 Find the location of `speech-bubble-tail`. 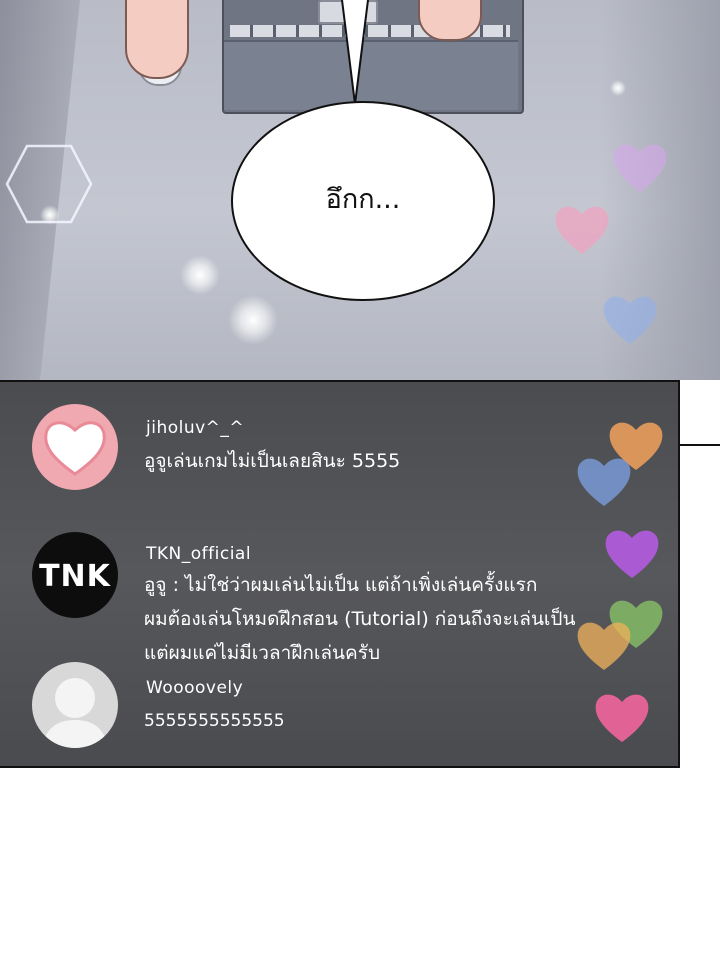

speech-bubble-tail is located at coordinates (355, 52).